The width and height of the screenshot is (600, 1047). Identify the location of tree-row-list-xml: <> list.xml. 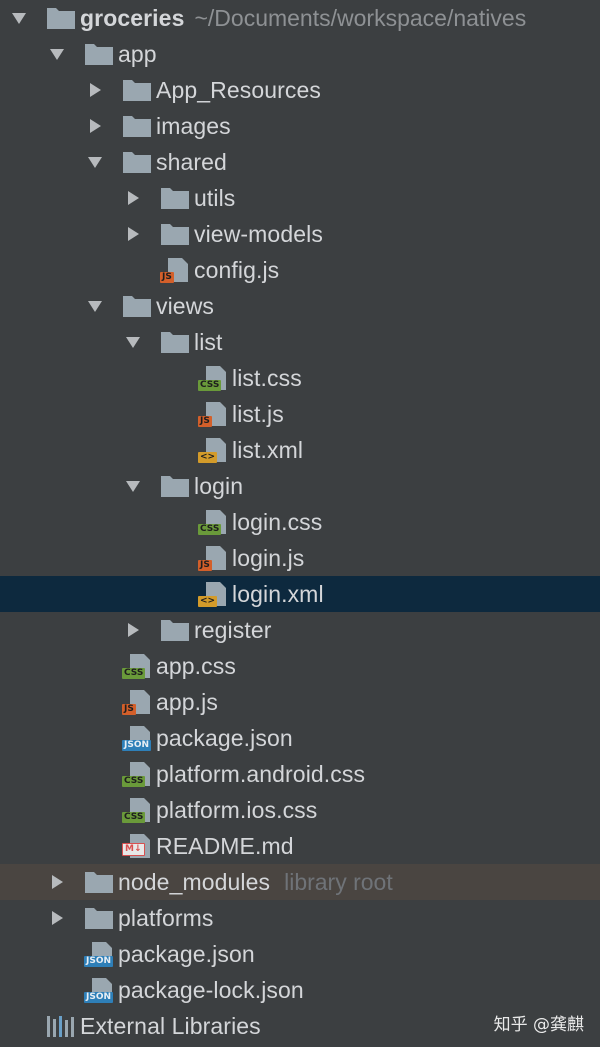
(300, 450).